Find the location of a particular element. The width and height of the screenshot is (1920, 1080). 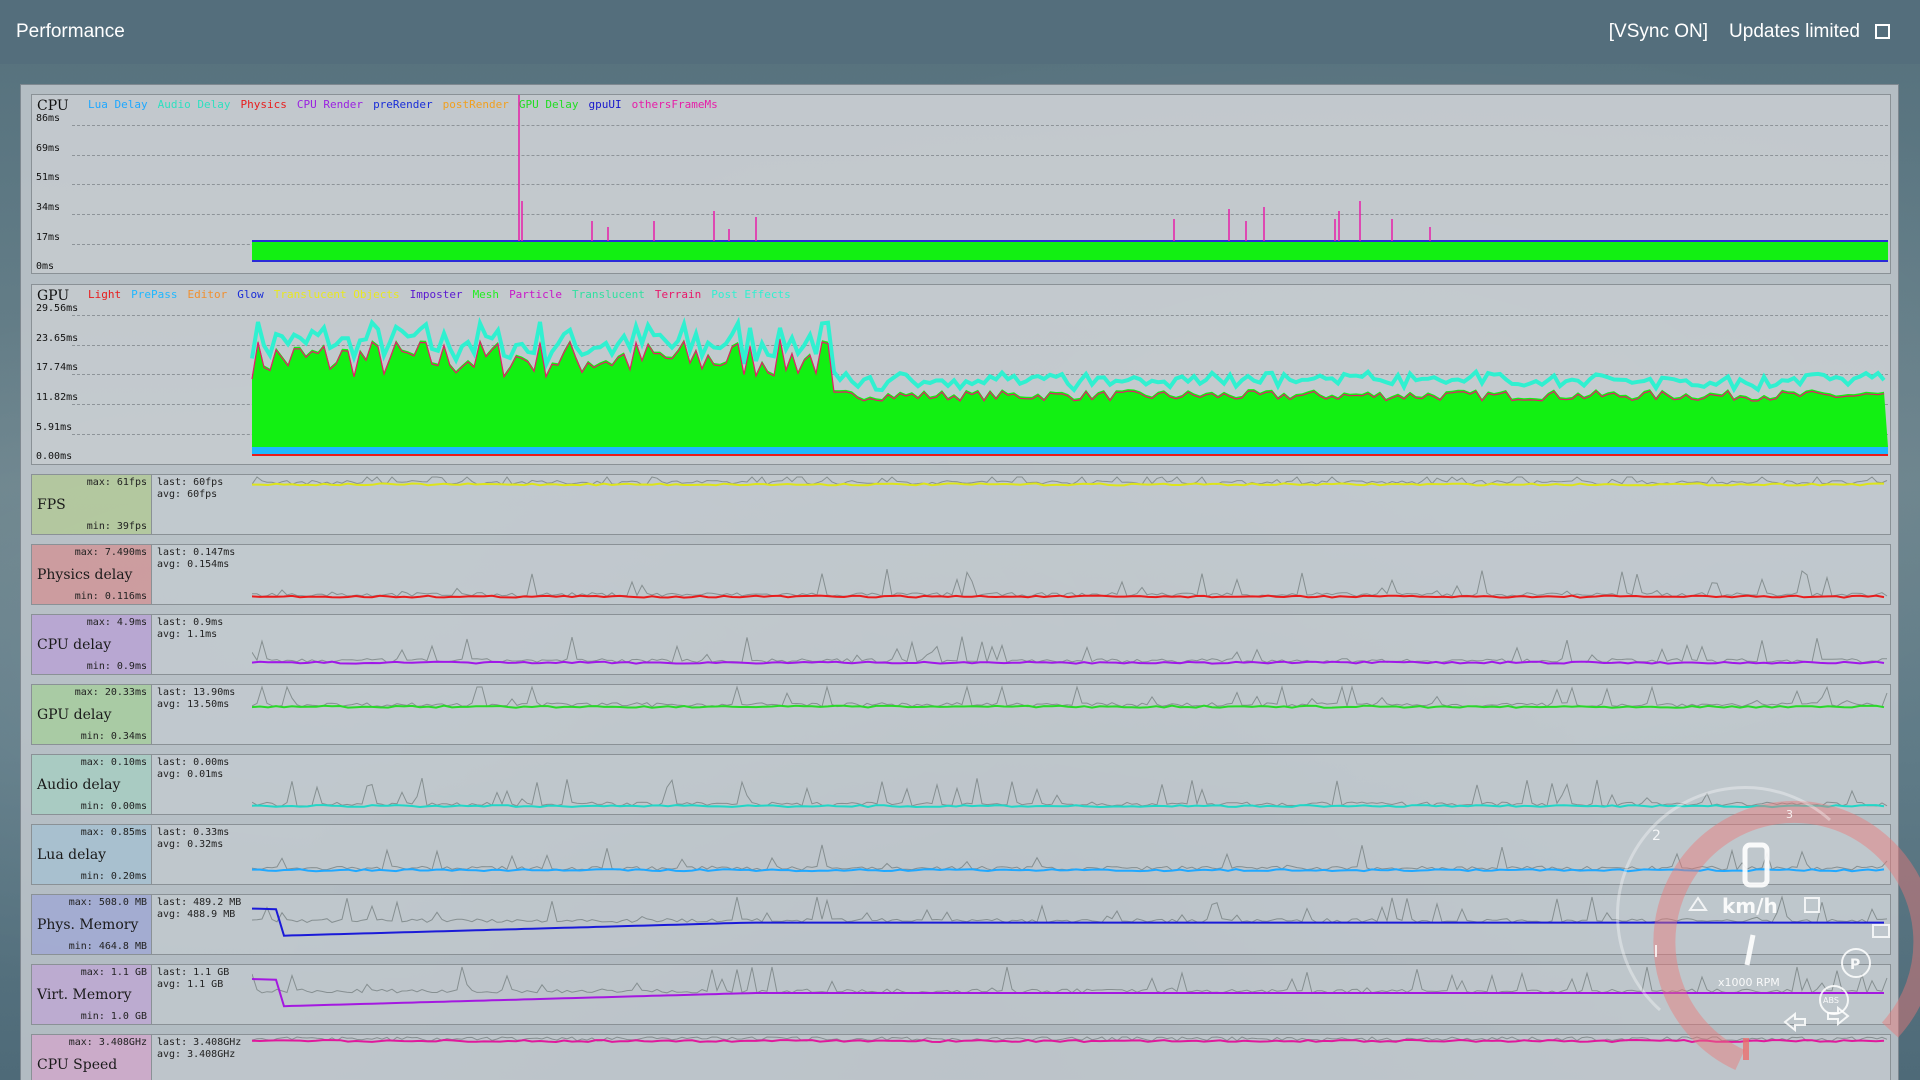

gpu-prepass-band is located at coordinates (1070, 451).